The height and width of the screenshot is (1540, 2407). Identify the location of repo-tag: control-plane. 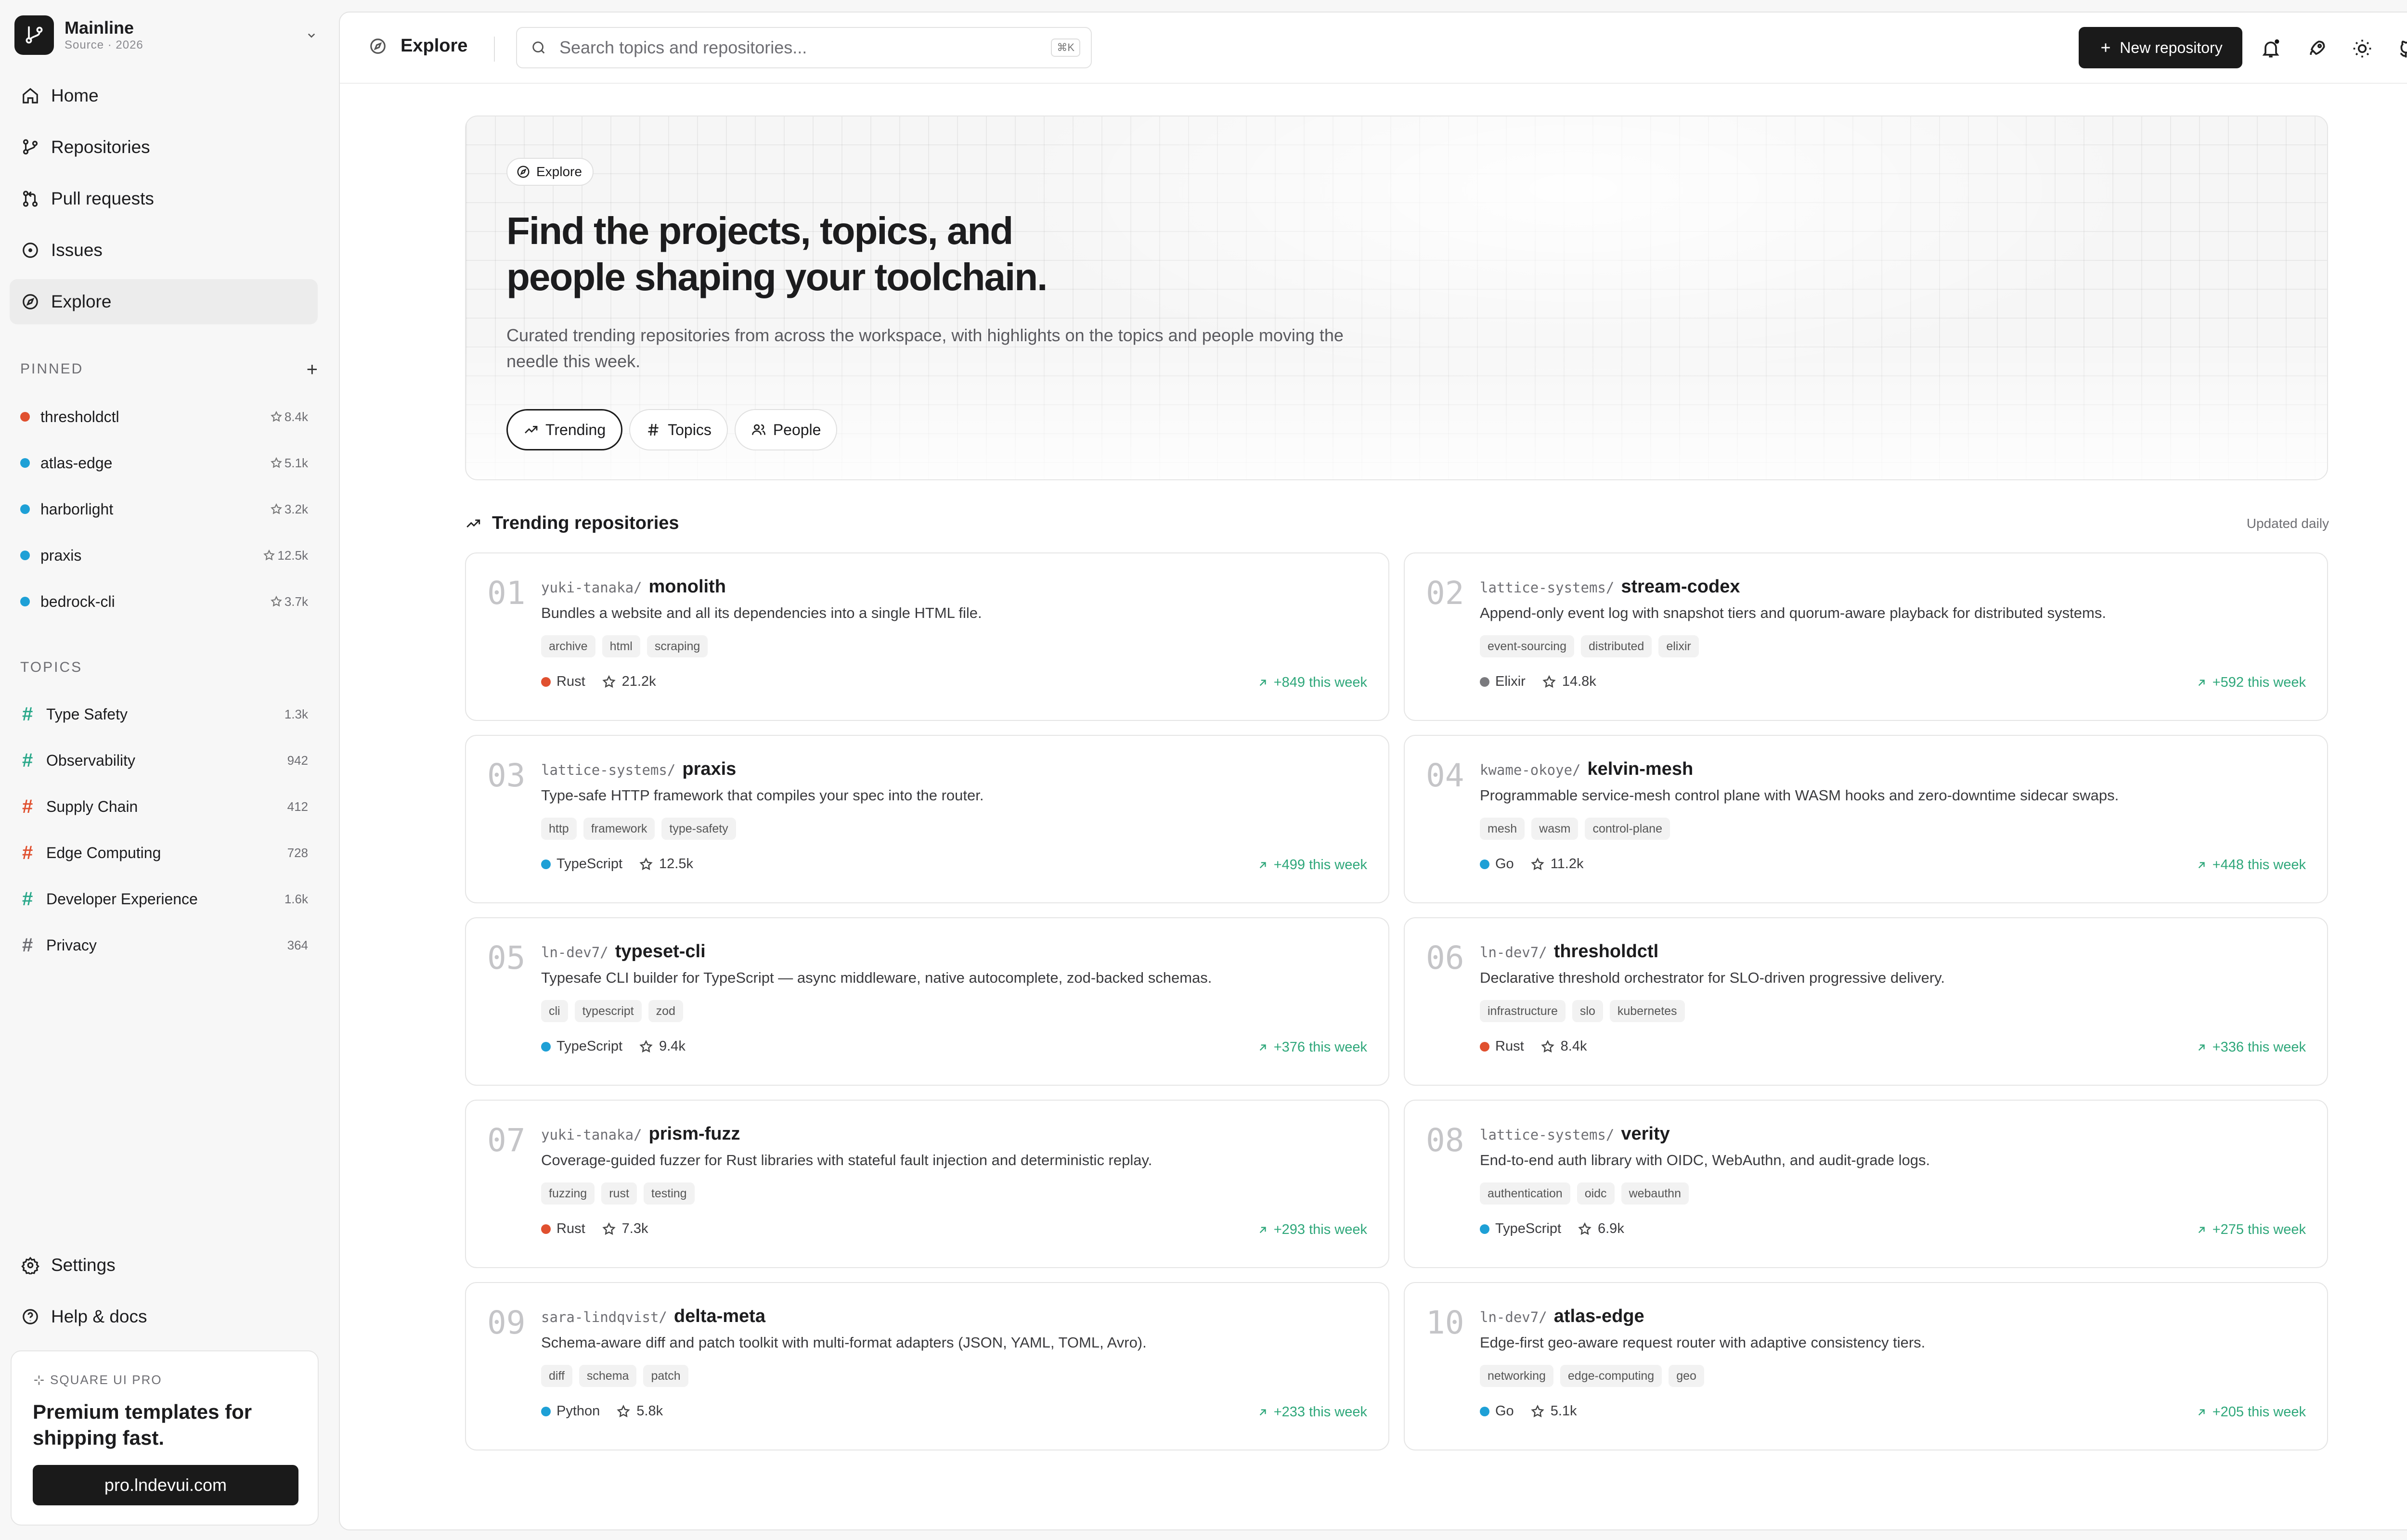
(1627, 829).